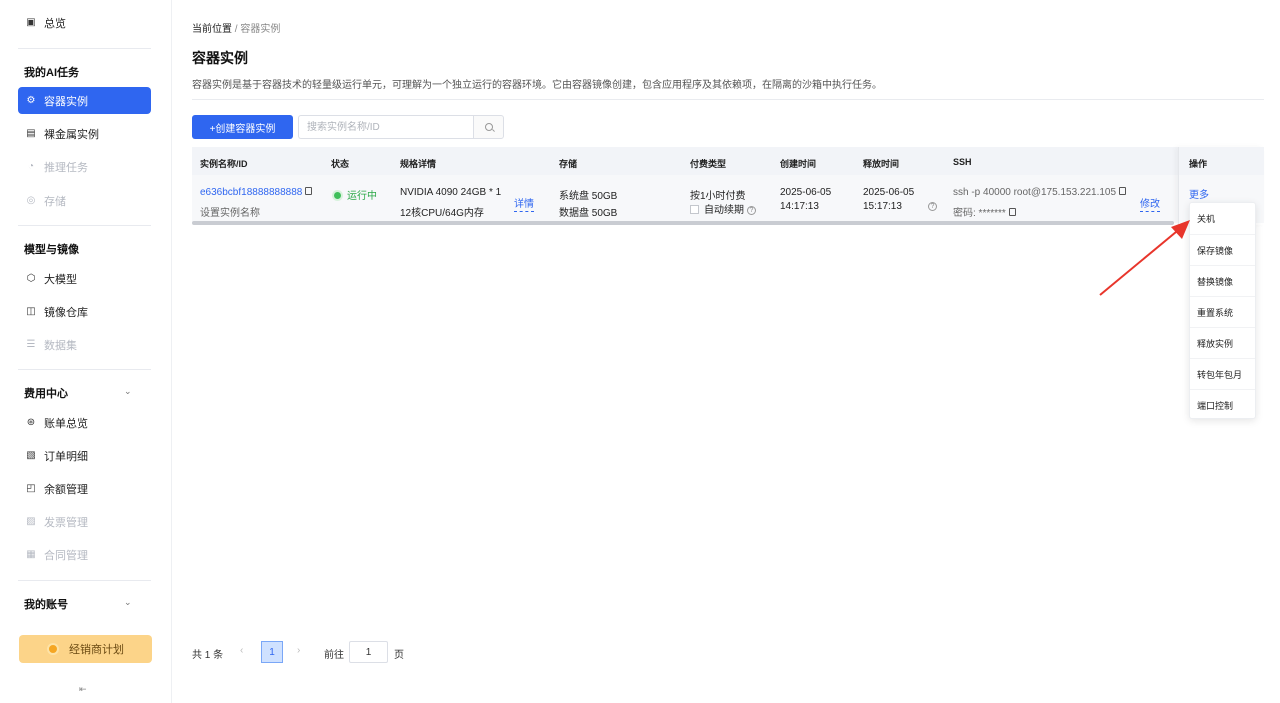  I want to click on col-status: 状态, so click(340, 164).